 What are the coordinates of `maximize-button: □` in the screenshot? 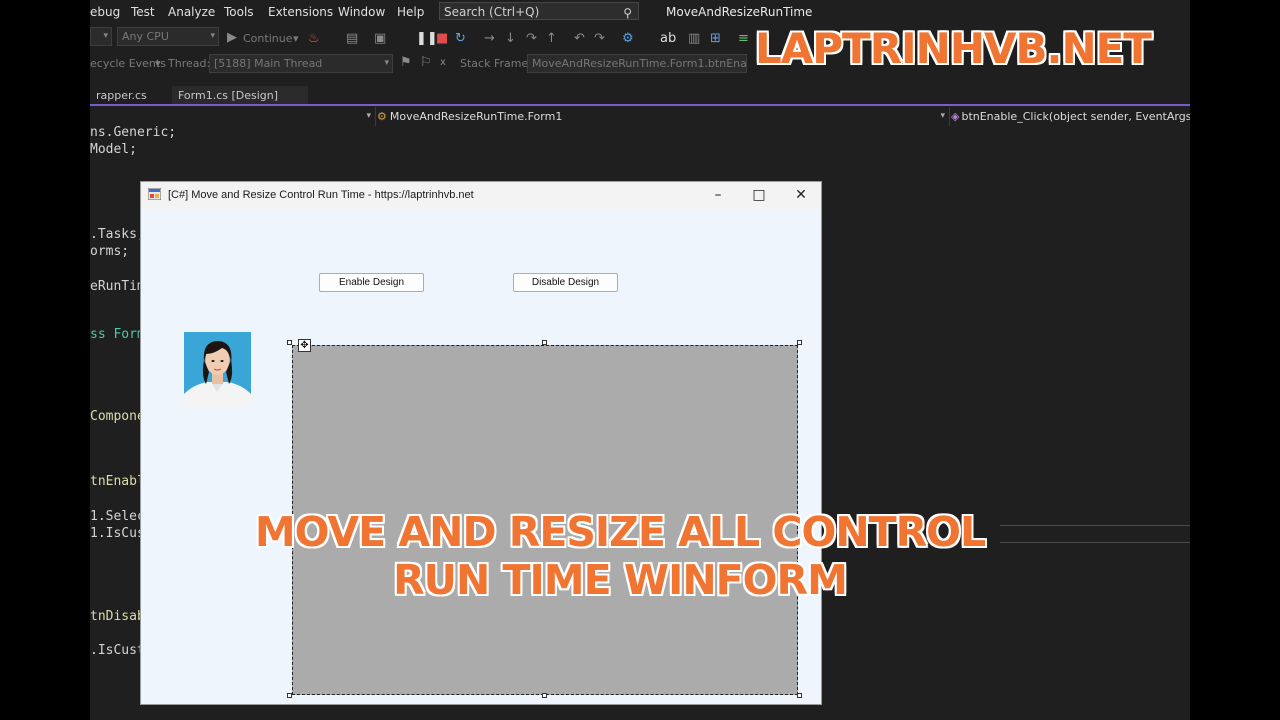 It's located at (759, 195).